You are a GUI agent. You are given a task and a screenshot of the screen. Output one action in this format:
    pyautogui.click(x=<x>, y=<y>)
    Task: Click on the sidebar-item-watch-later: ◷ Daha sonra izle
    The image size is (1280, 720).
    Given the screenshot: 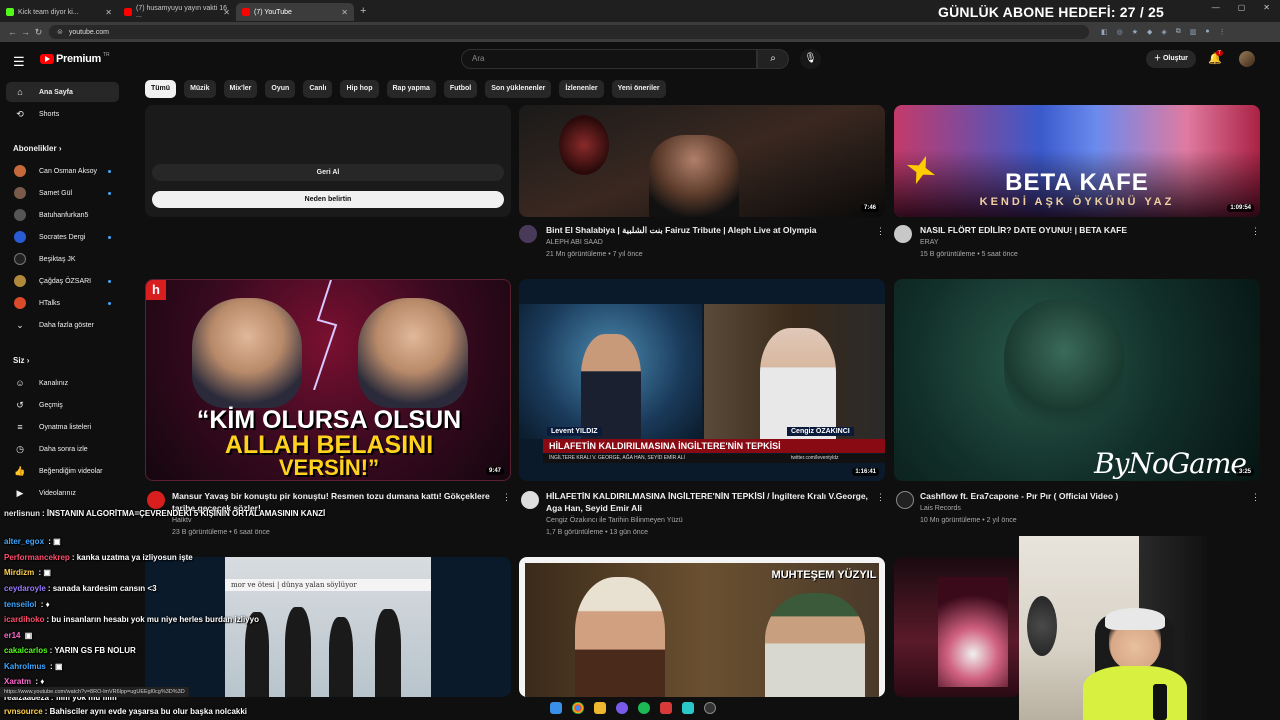 What is the action you would take?
    pyautogui.click(x=62, y=449)
    